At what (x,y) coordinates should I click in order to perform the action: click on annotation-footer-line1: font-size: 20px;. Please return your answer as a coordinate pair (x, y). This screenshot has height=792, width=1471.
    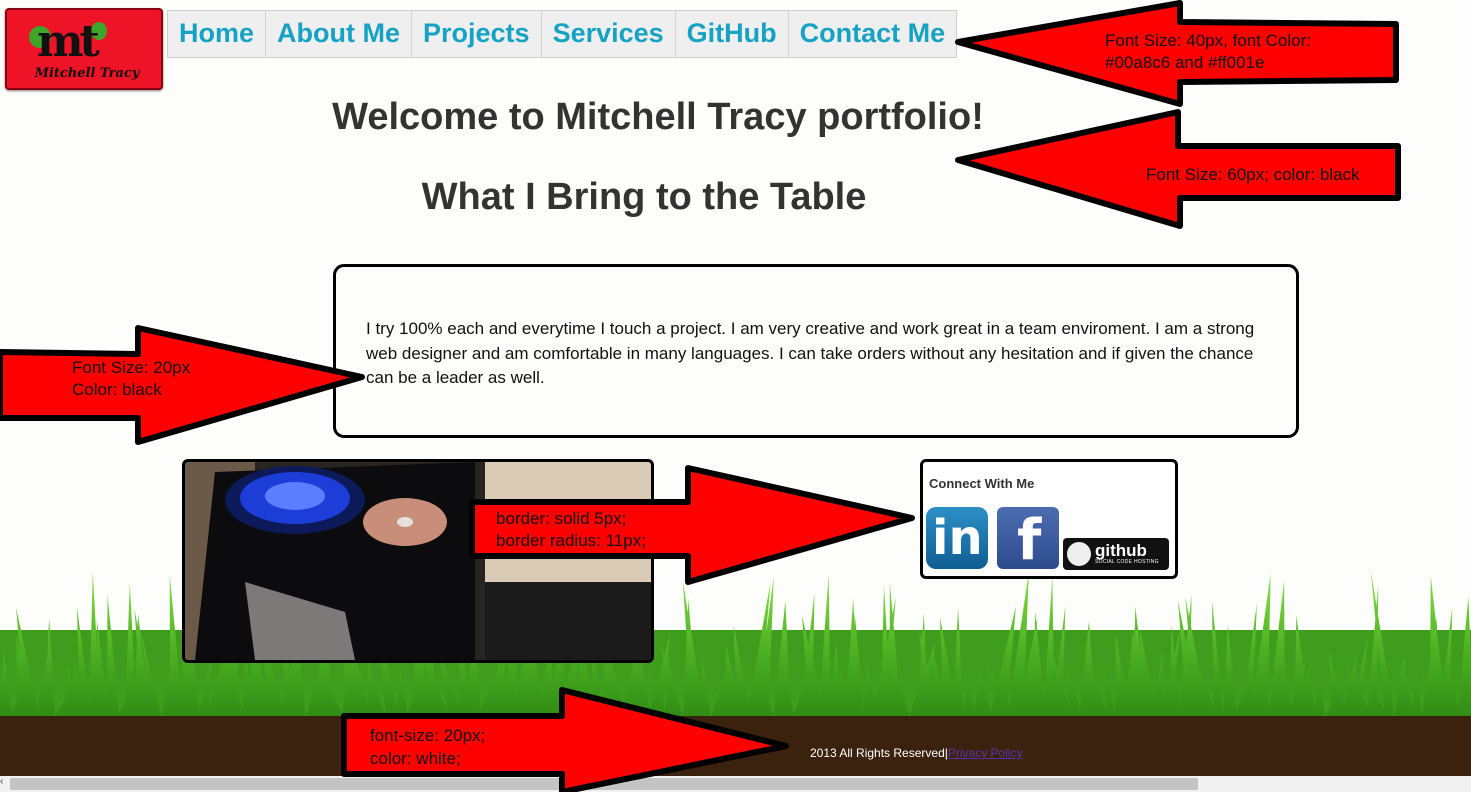
    Looking at the image, I should click on (428, 735).